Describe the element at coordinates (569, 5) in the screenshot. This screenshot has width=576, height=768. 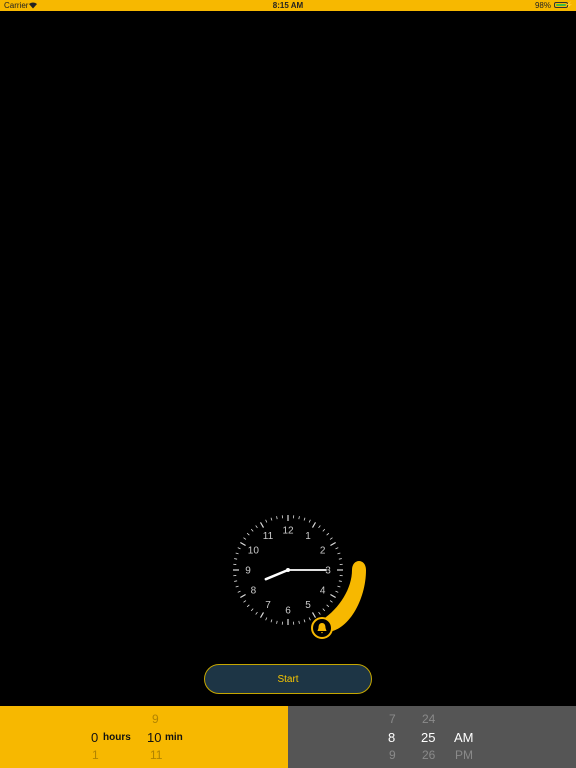
I see `charging-icon: ⚡` at that location.